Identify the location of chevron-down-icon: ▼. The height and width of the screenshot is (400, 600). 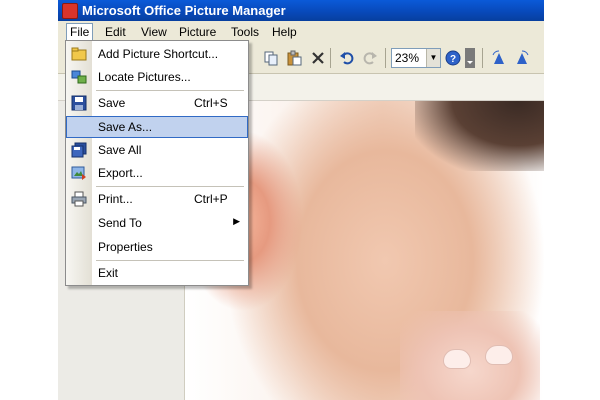
(433, 58).